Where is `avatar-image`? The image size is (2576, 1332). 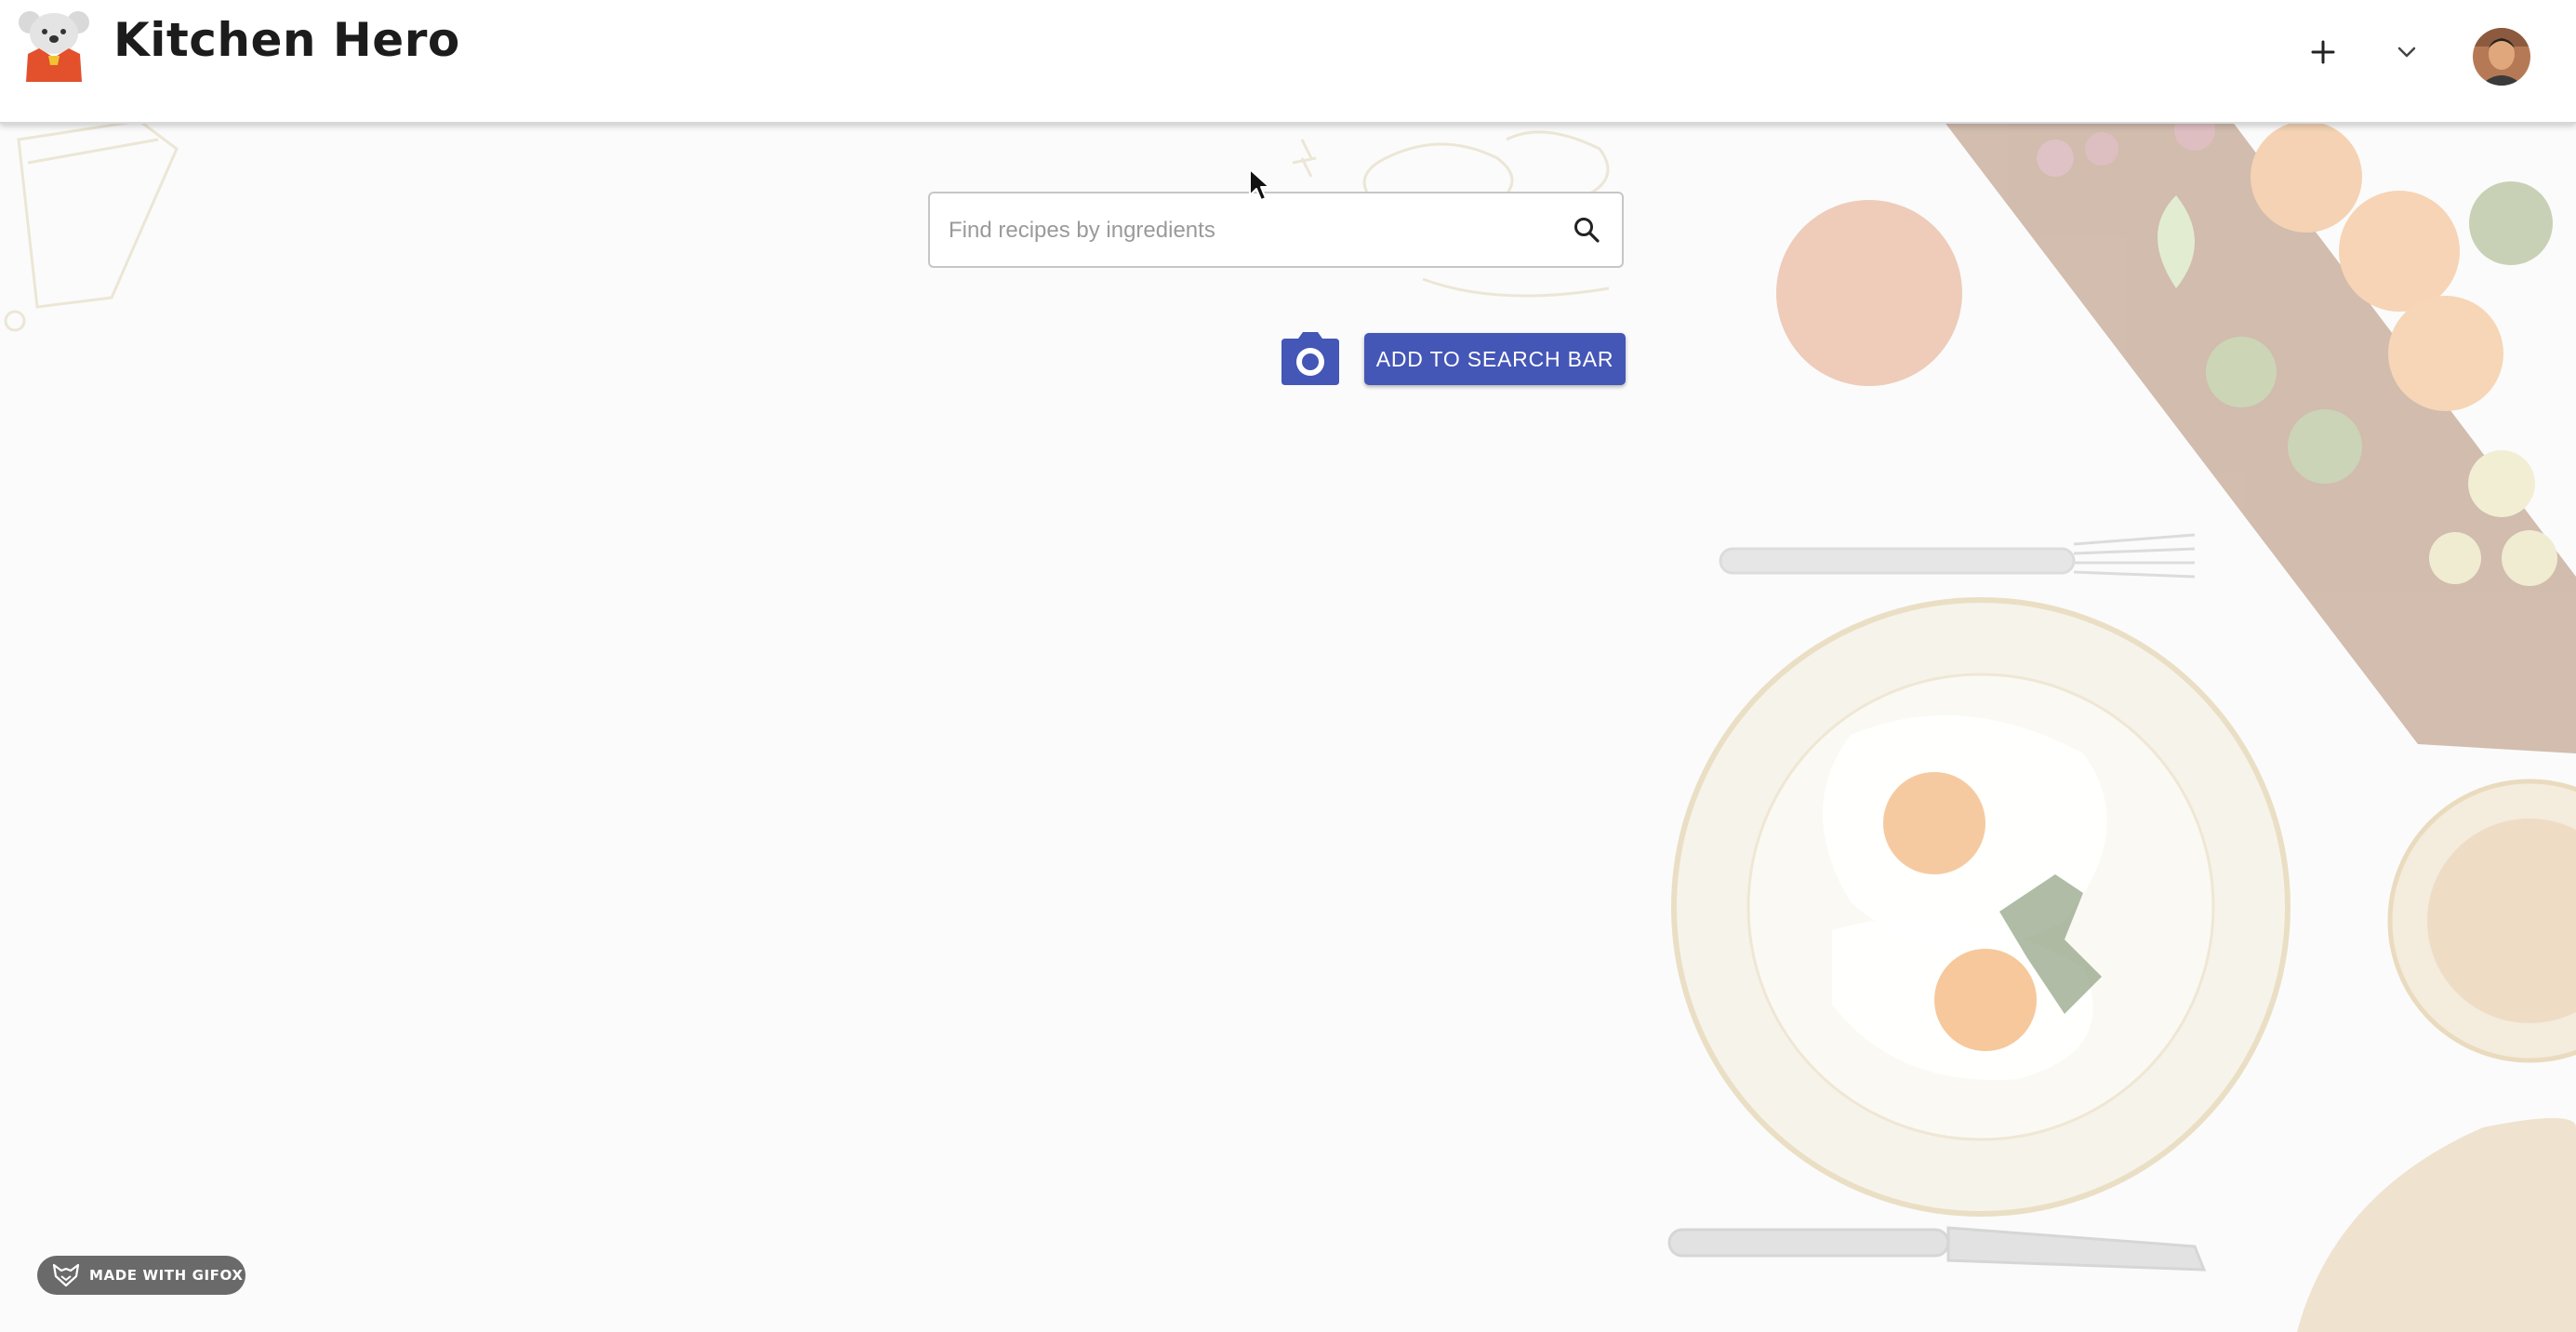 avatar-image is located at coordinates (2501, 57).